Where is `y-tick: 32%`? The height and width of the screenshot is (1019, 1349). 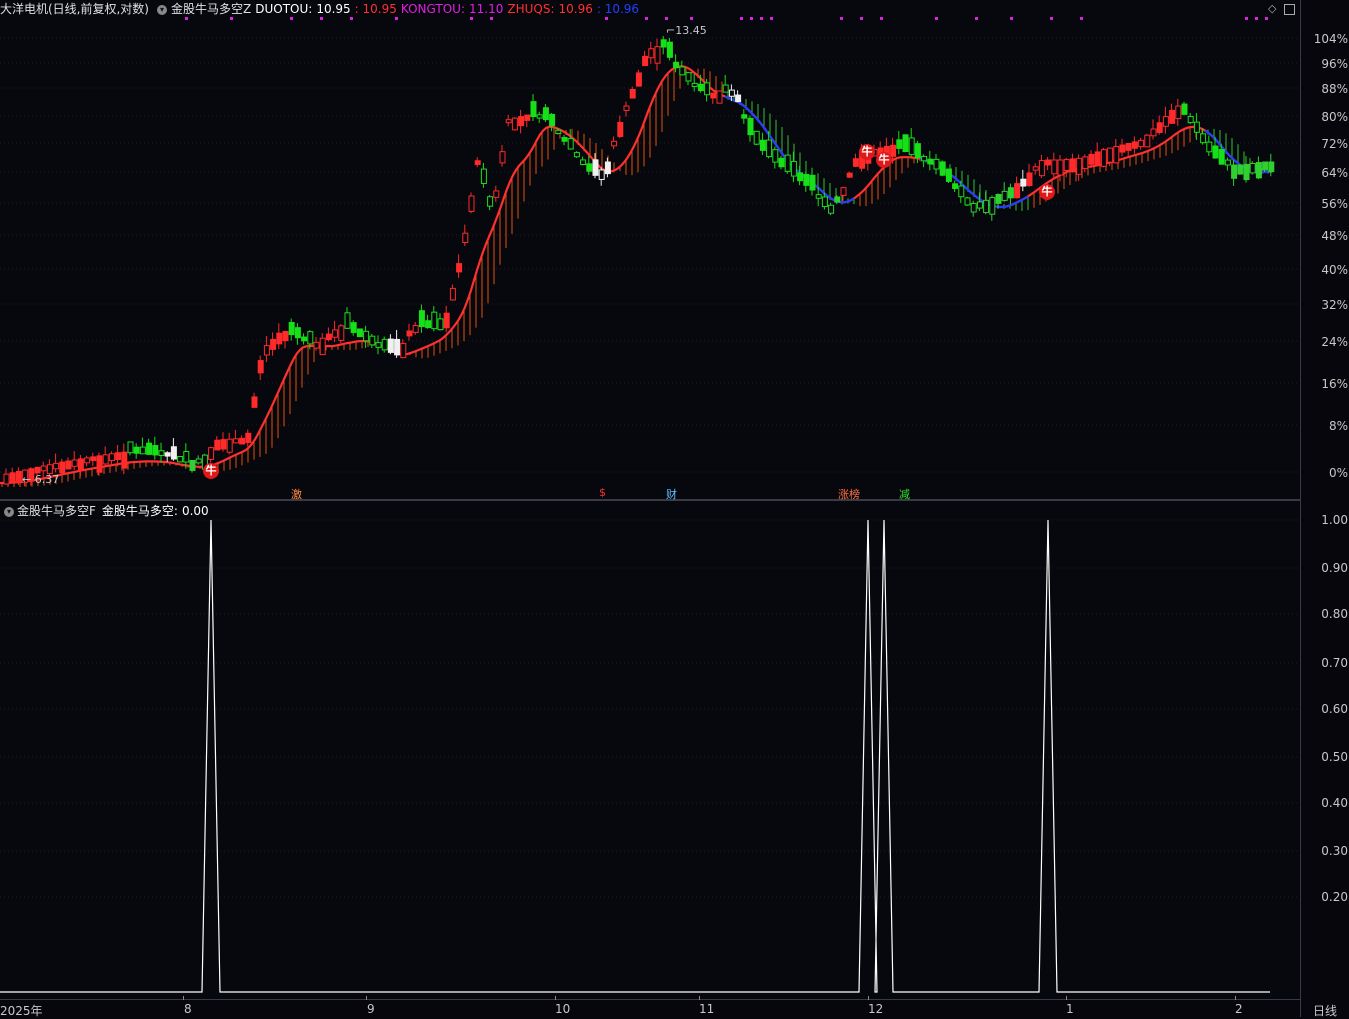 y-tick: 32% is located at coordinates (1334, 305).